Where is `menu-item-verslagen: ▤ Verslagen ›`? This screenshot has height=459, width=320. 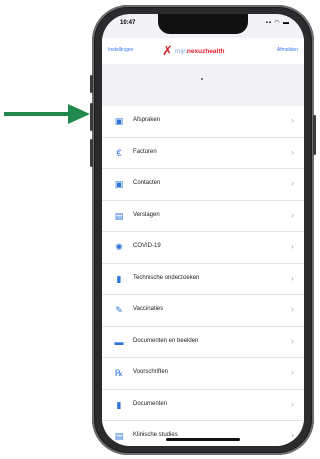
menu-item-verslagen: ▤ Verslagen › is located at coordinates (203, 216).